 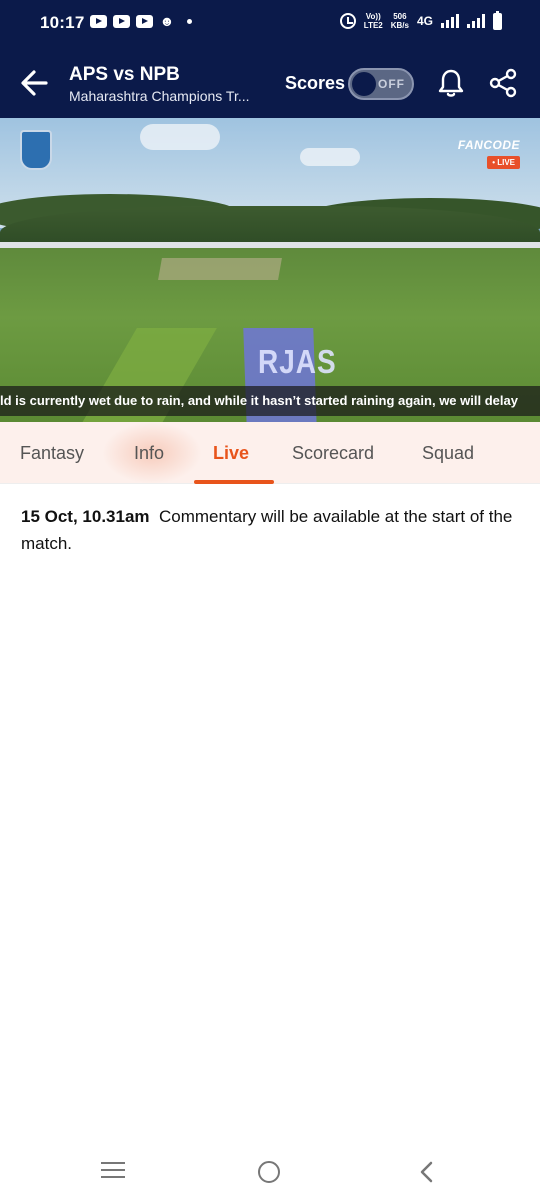 I want to click on chevron-left-icon, so click(x=426, y=1172).